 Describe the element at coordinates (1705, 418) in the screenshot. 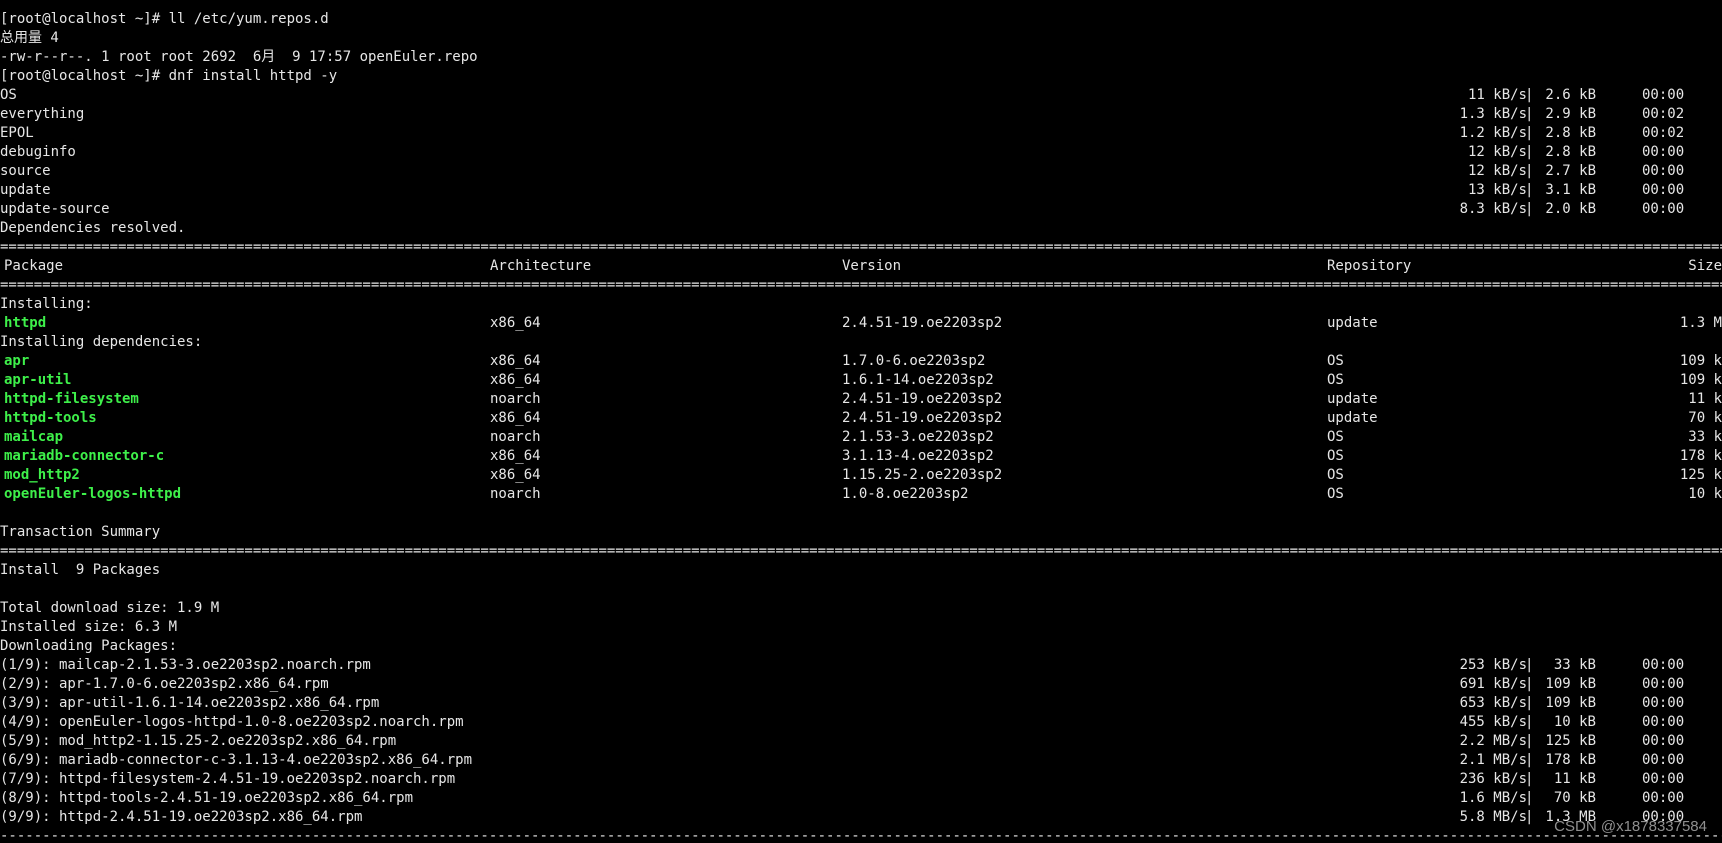

I see `package-size: 70 k` at that location.